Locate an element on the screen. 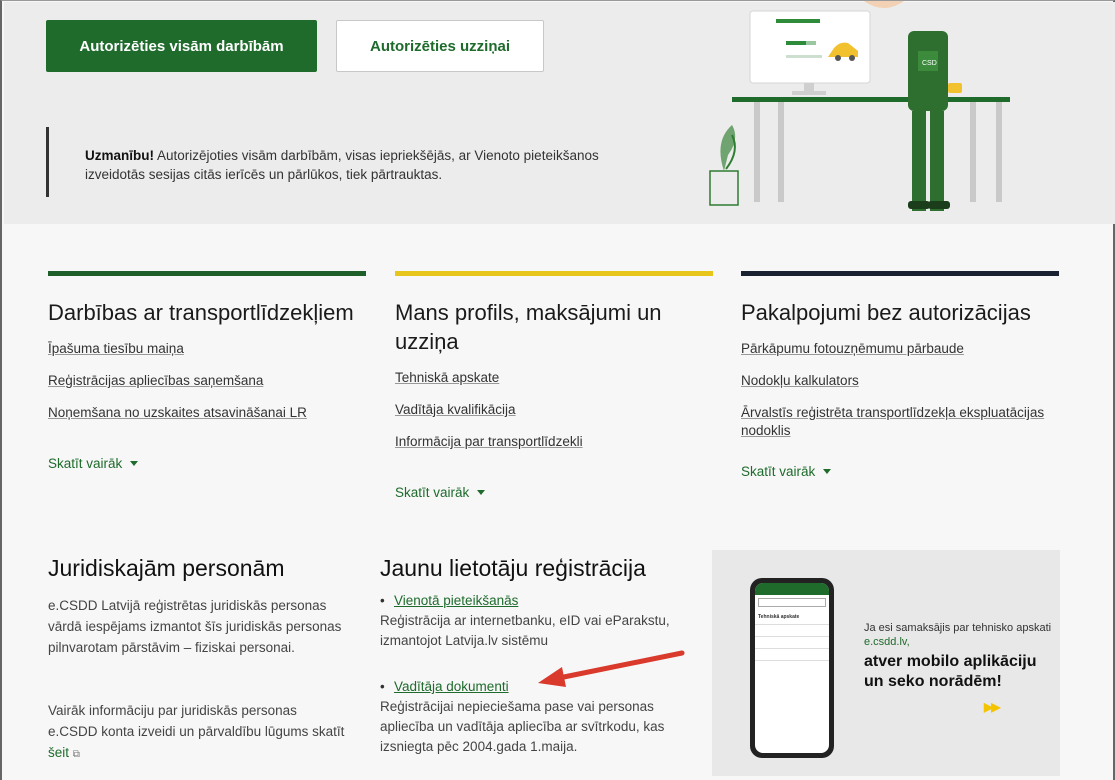 The height and width of the screenshot is (780, 1115). legal-title: Juridiskajām personām is located at coordinates (166, 568).